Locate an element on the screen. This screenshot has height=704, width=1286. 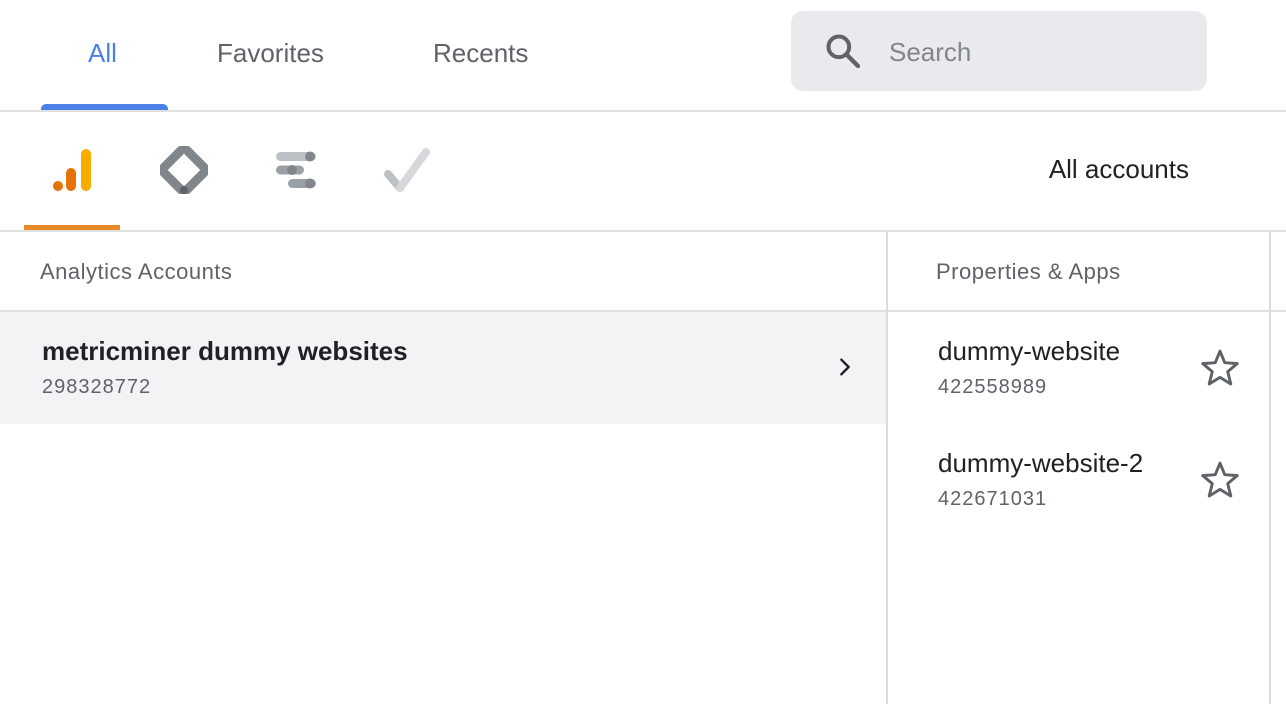
data-studio-icon is located at coordinates (296, 170).